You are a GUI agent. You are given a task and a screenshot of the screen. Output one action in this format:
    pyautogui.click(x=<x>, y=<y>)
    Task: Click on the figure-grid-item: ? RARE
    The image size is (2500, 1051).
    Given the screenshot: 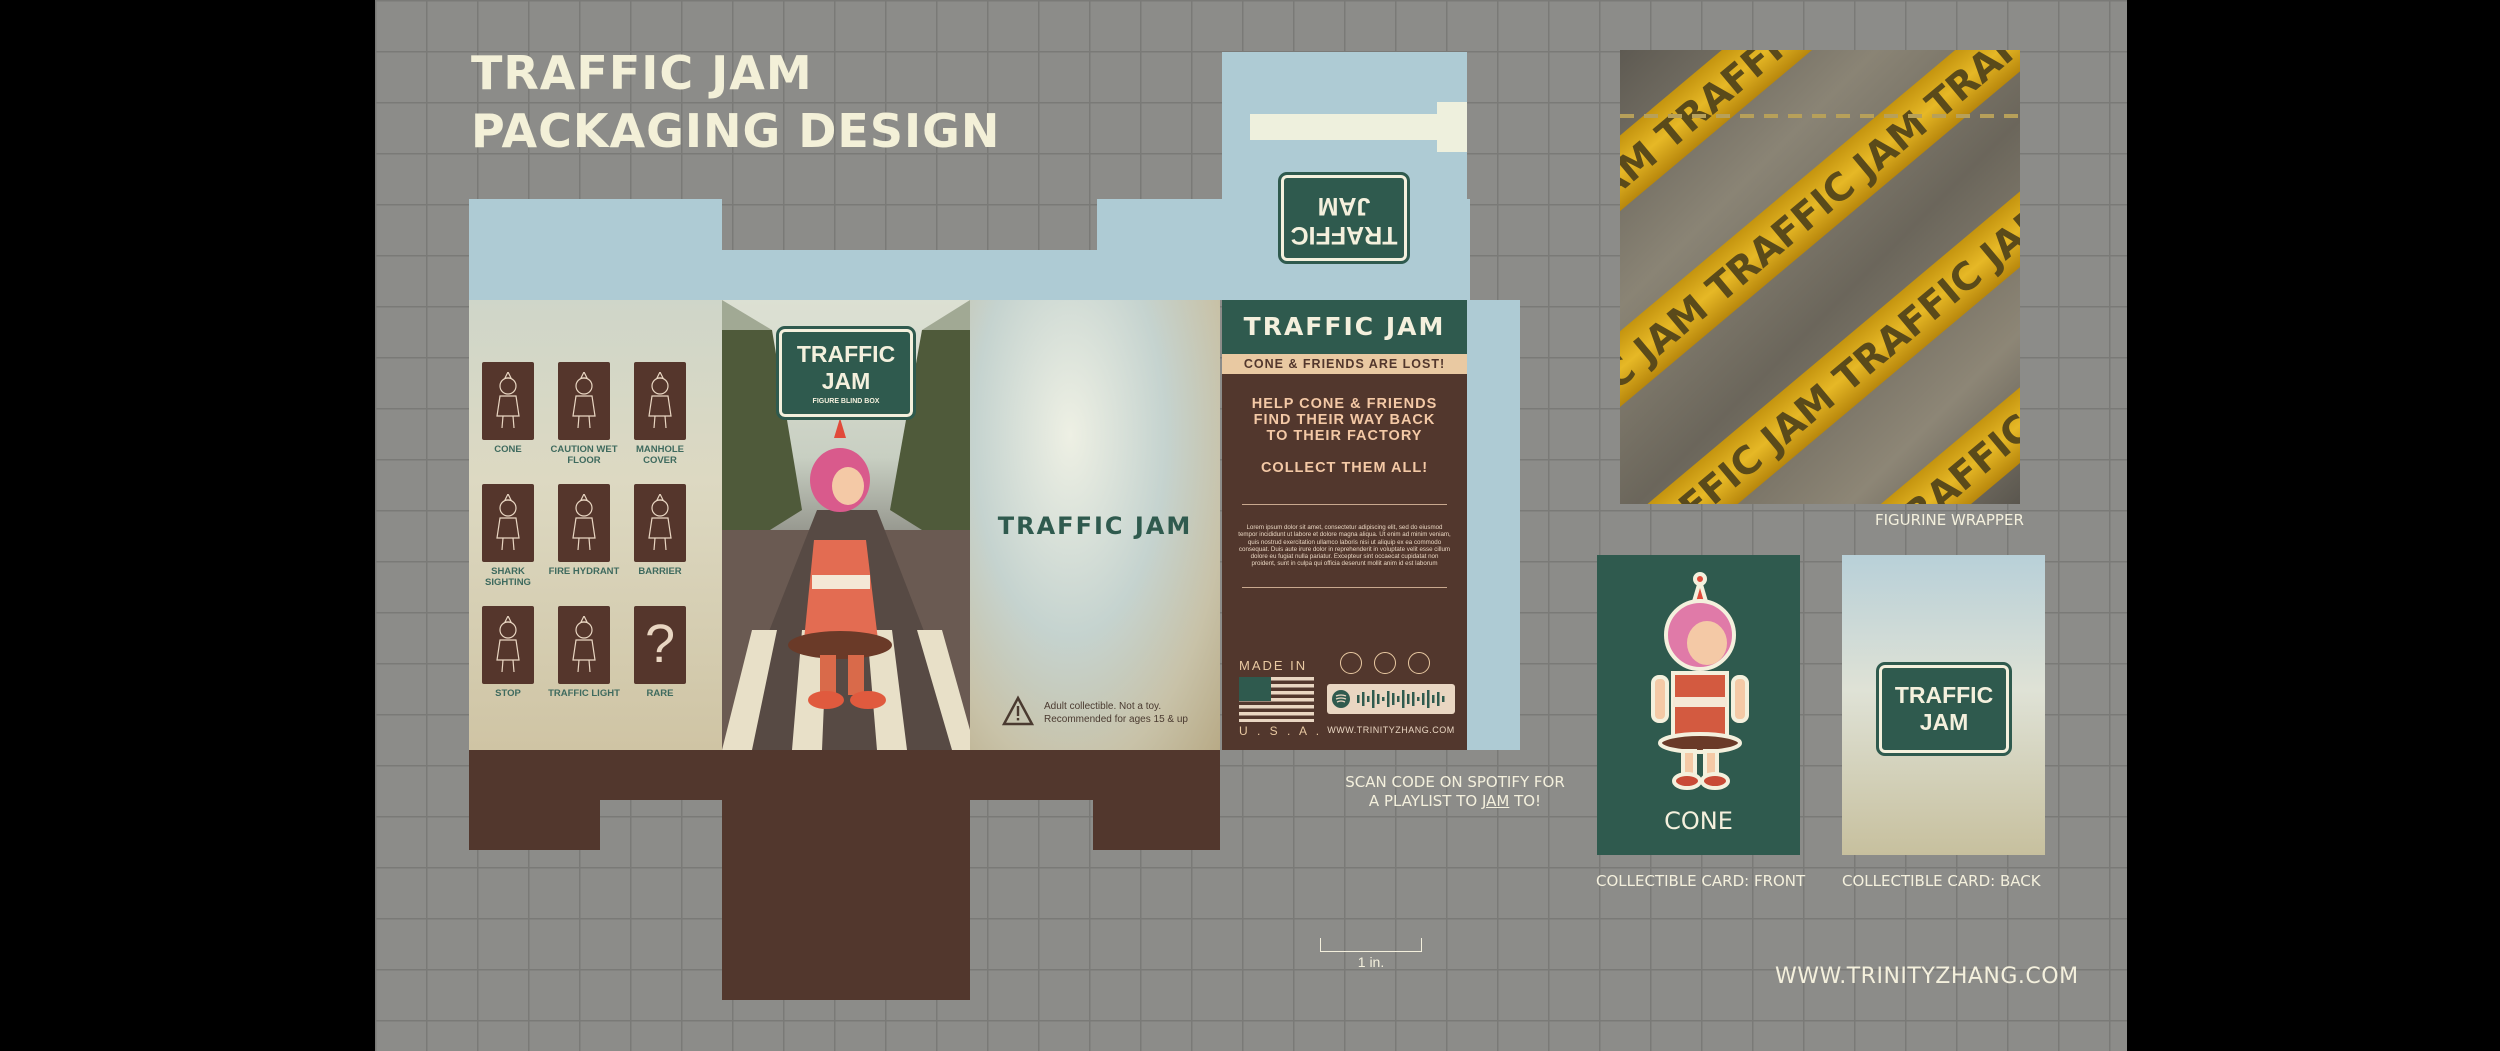 What is the action you would take?
    pyautogui.click(x=660, y=652)
    